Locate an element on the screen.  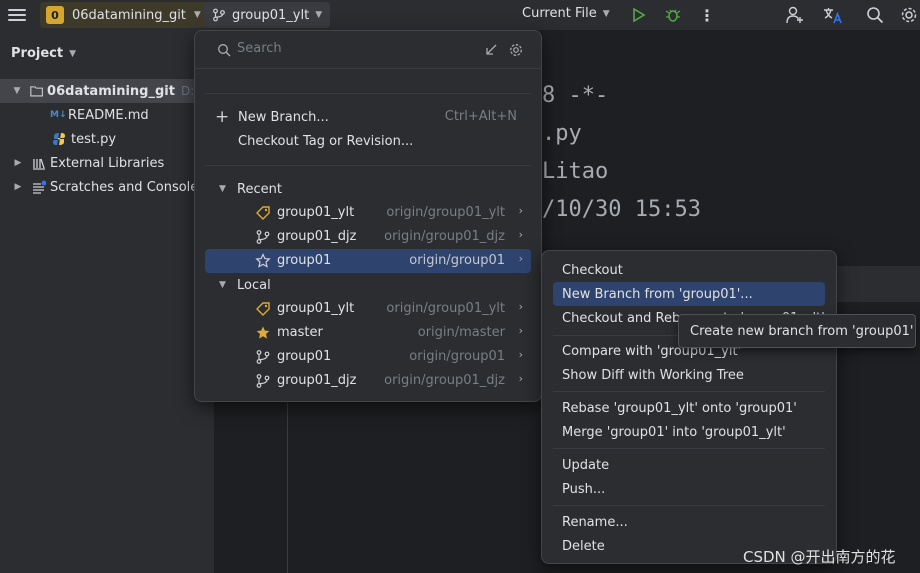
project-badge: 0 is located at coordinates (55, 15).